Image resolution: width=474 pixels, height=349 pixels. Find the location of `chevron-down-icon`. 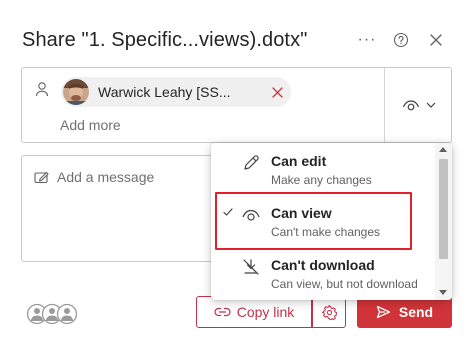

chevron-down-icon is located at coordinates (431, 105).